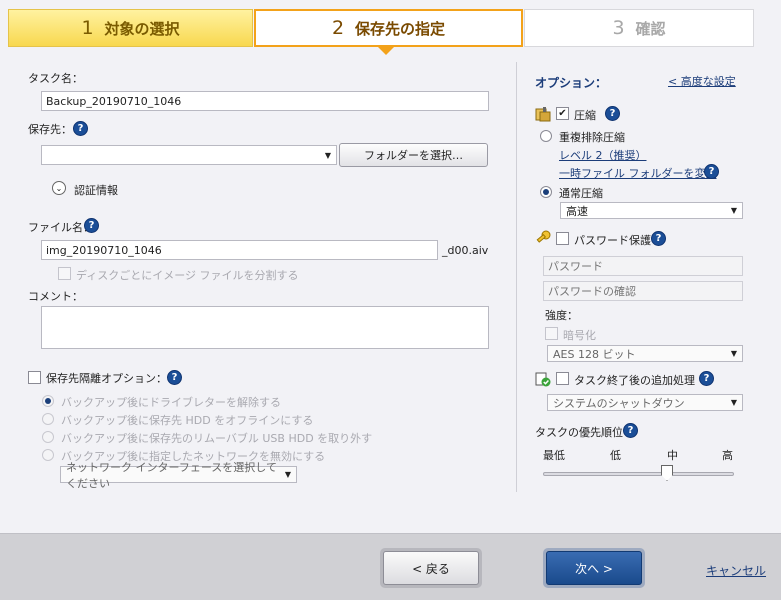  I want to click on password-protect-label: パスワード保護, so click(612, 240).